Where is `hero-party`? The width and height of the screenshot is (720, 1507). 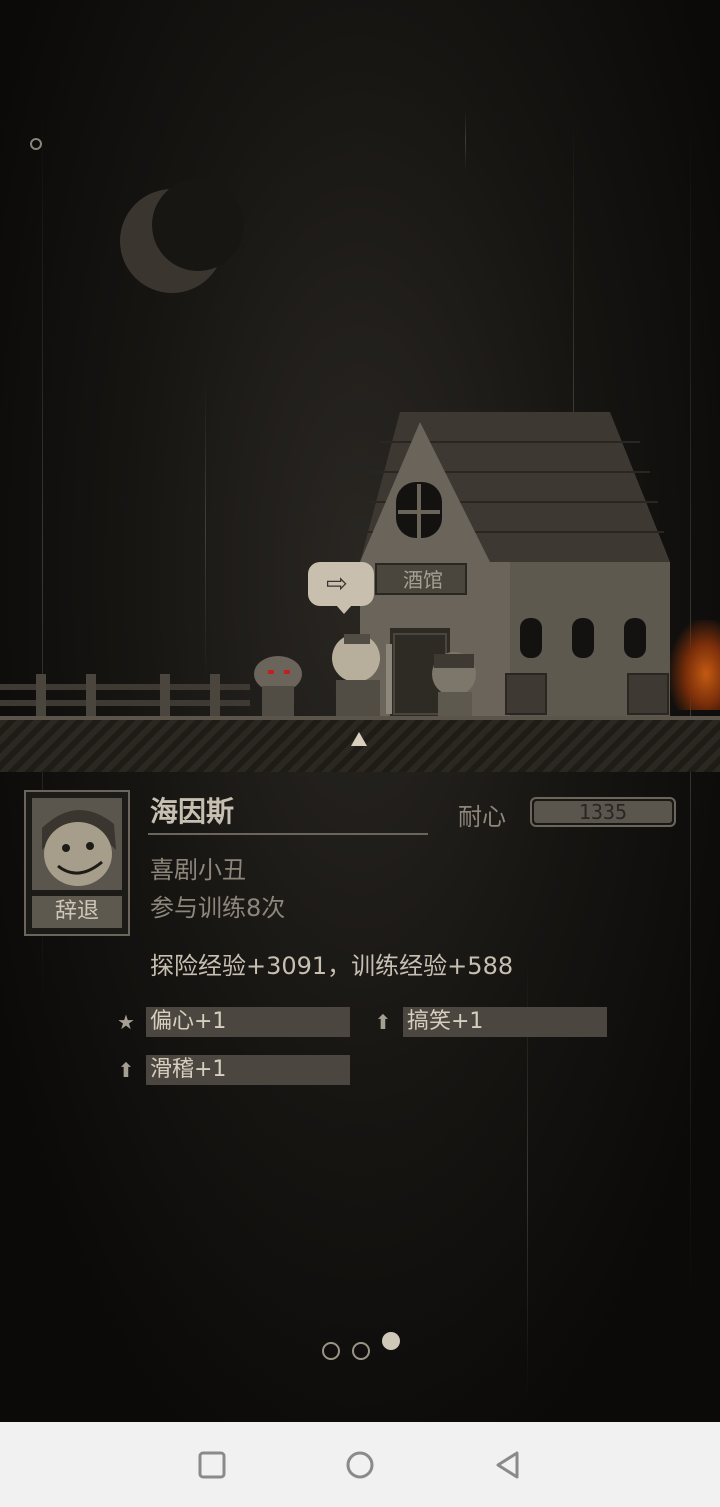
hero-party is located at coordinates (365, 676).